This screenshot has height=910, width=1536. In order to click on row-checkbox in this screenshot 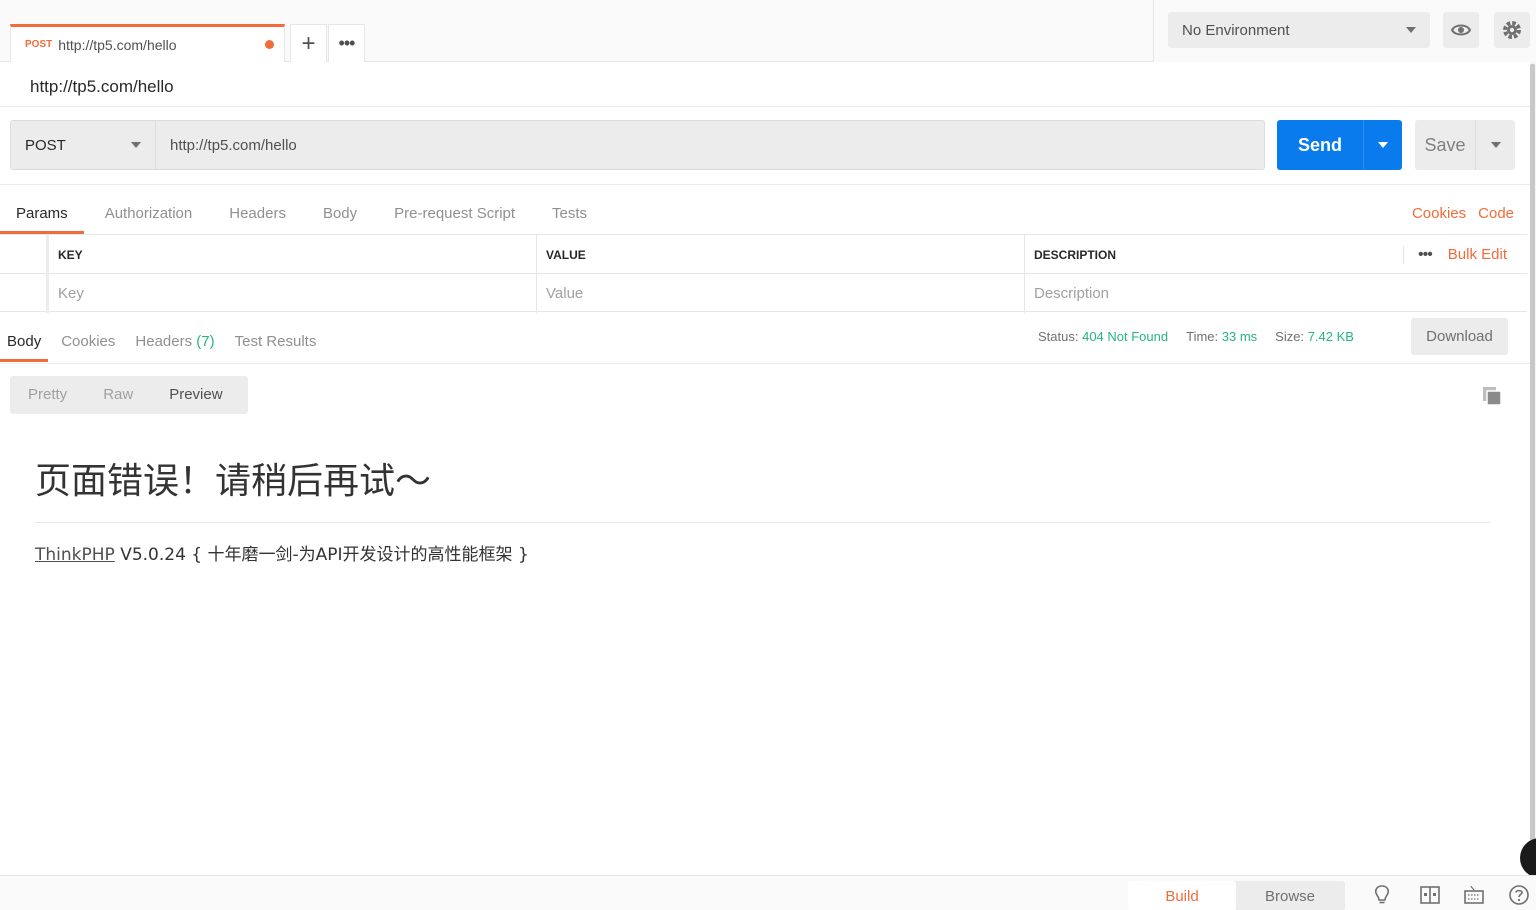, I will do `click(24, 293)`.